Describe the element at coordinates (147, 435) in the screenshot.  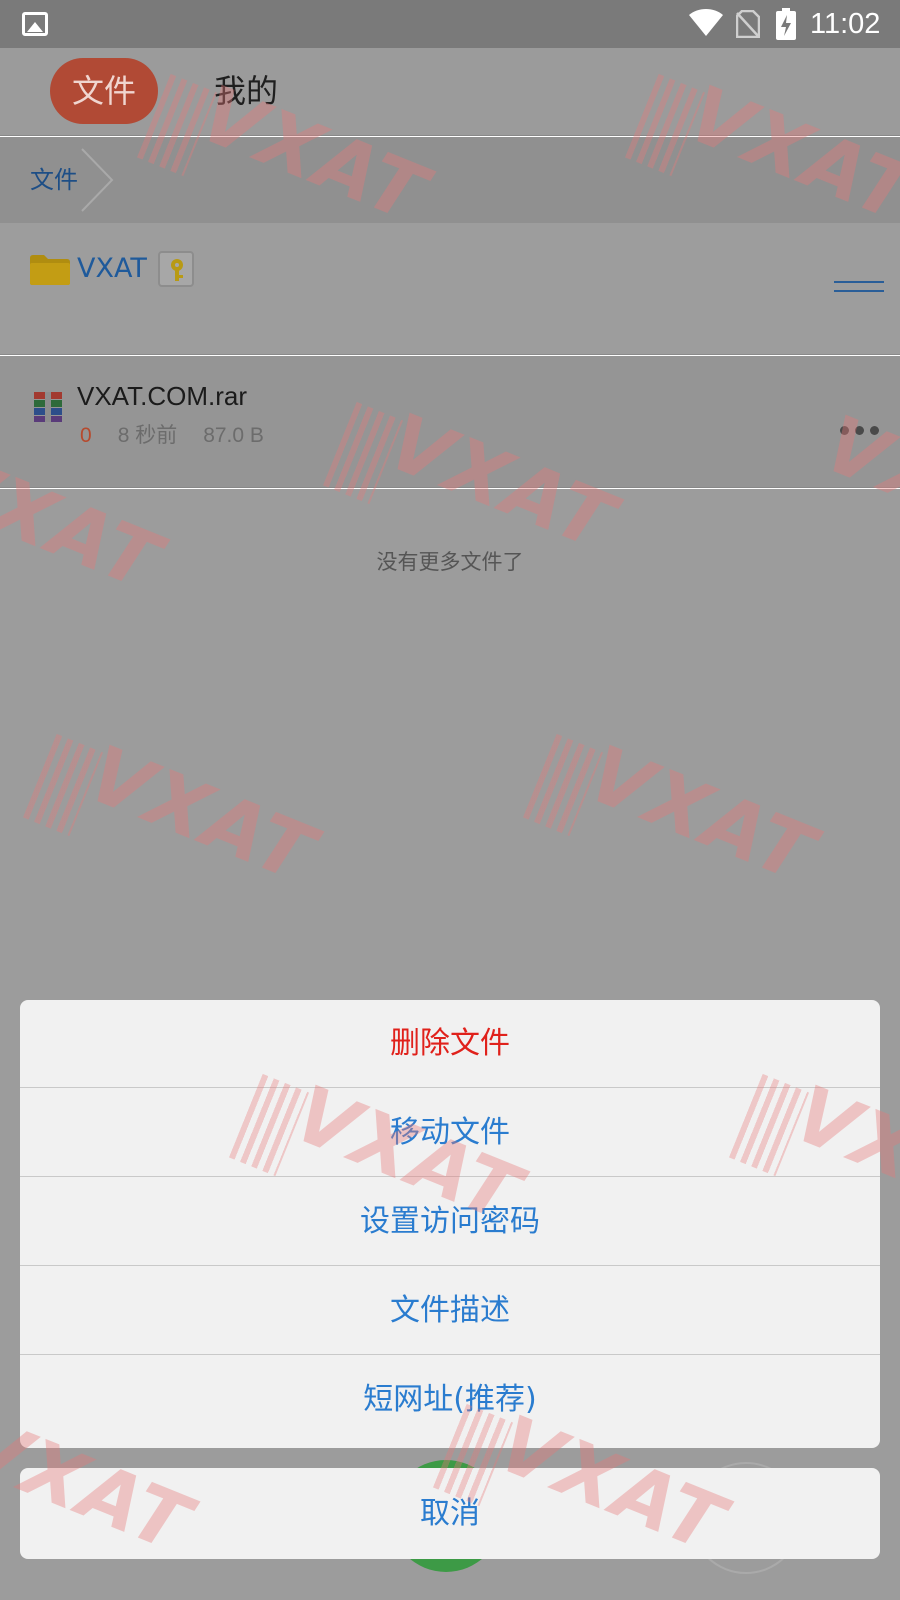
I see `file-time: 8 秒前` at that location.